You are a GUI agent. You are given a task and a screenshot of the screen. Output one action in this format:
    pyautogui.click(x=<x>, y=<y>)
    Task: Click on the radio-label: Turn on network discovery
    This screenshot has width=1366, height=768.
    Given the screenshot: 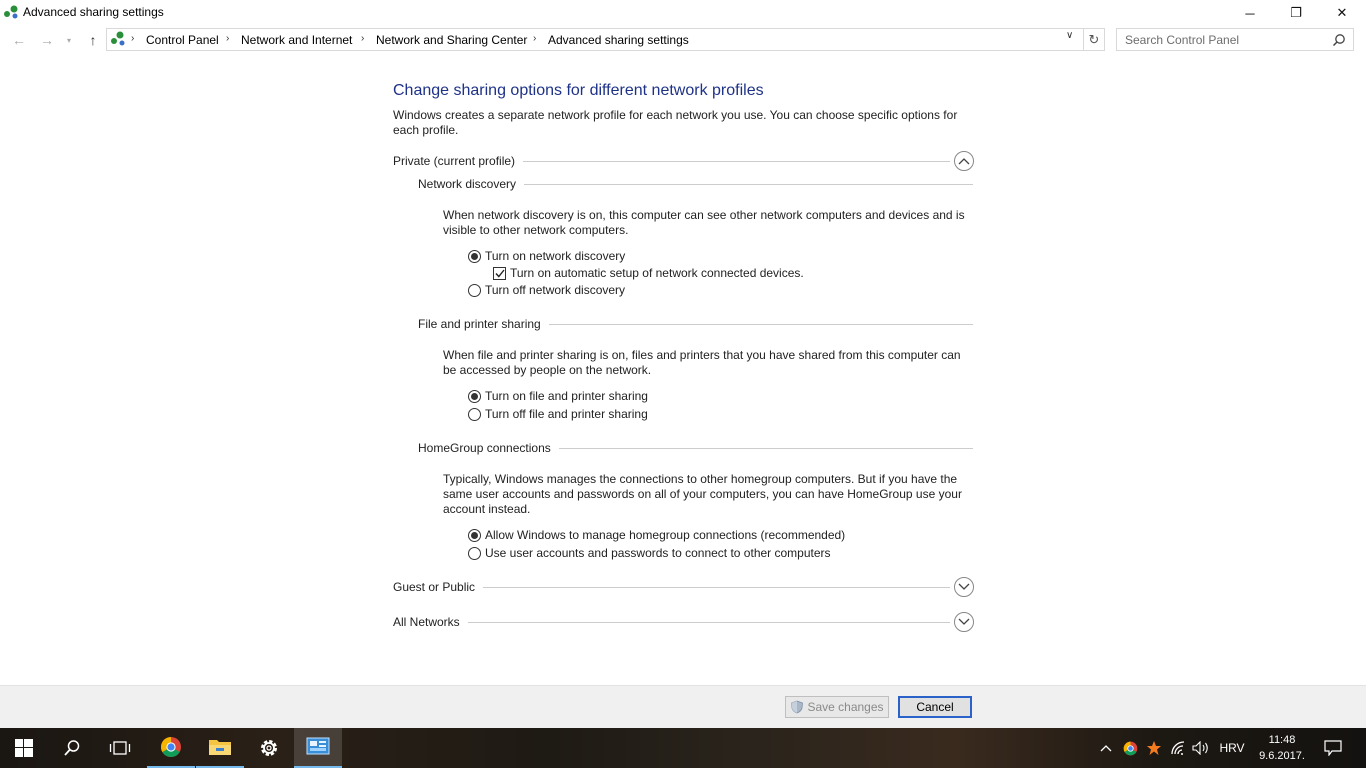 What is the action you would take?
    pyautogui.click(x=555, y=256)
    